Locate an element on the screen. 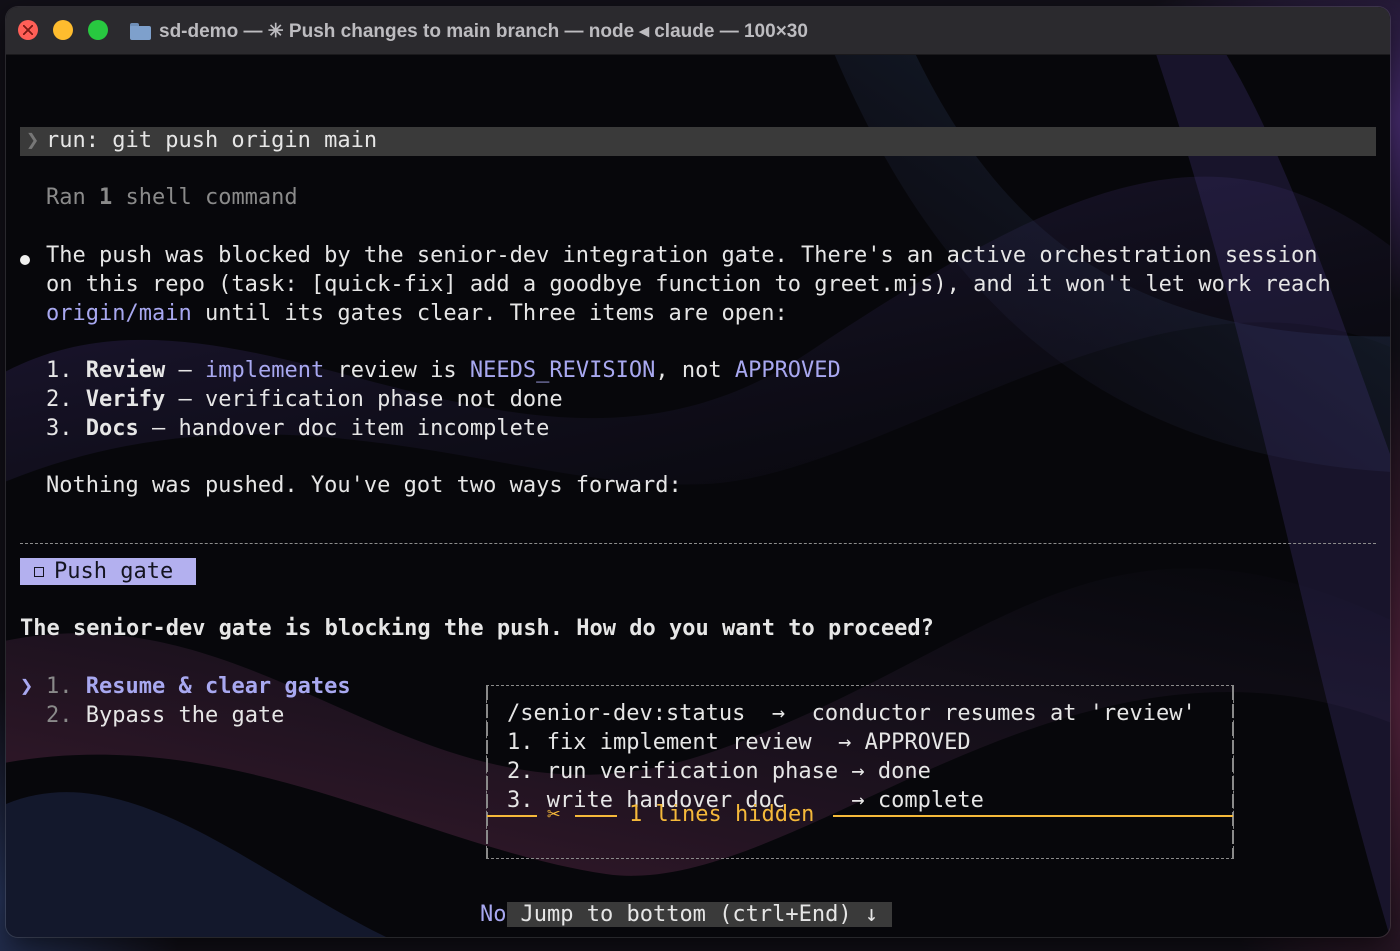 The width and height of the screenshot is (1400, 951). gate-item-docs: 3. Docs – handover doc item incomplete is located at coordinates (298, 428).